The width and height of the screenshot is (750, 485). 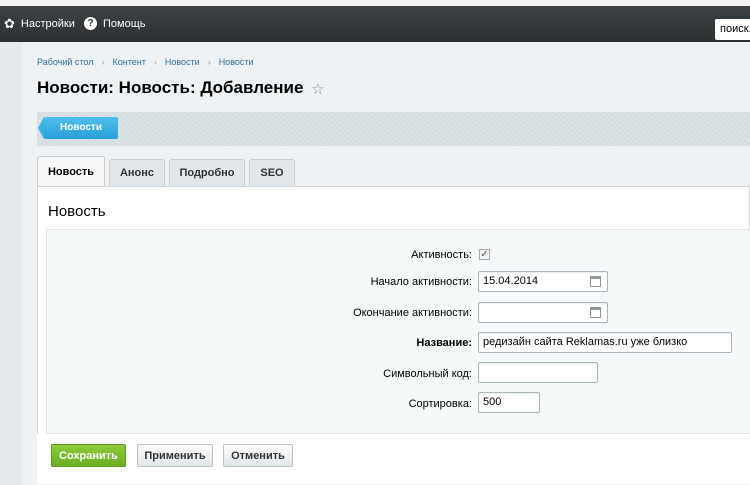 What do you see at coordinates (492, 402) in the screenshot?
I see `sort-value: 500` at bounding box center [492, 402].